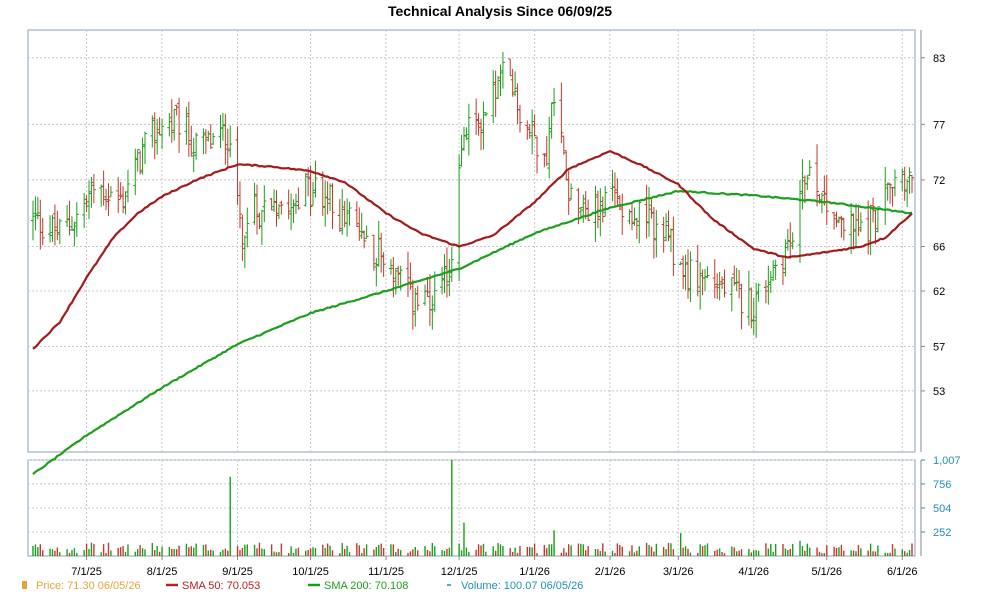 Image resolution: width=1000 pixels, height=600 pixels. Describe the element at coordinates (162, 572) in the screenshot. I see `x-tick-label: 8/1/25` at that location.